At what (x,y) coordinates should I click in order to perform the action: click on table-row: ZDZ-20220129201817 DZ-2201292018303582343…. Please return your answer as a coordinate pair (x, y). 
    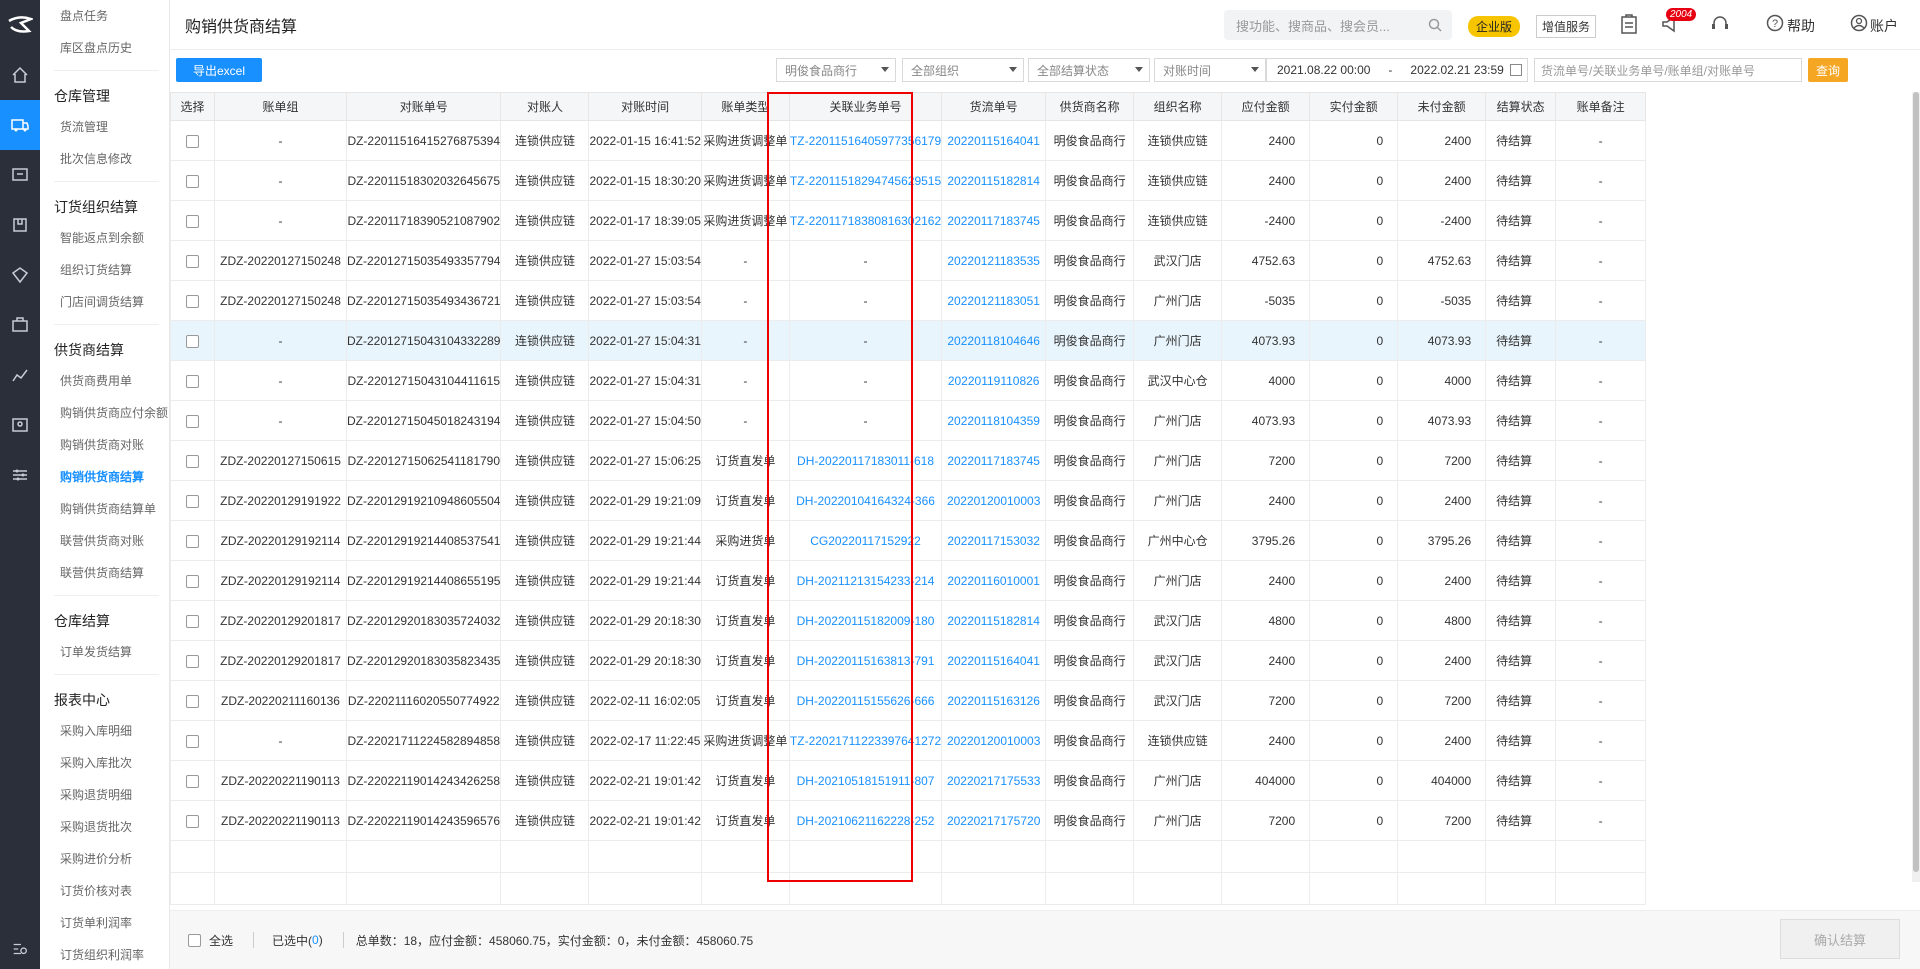
    Looking at the image, I should click on (908, 660).